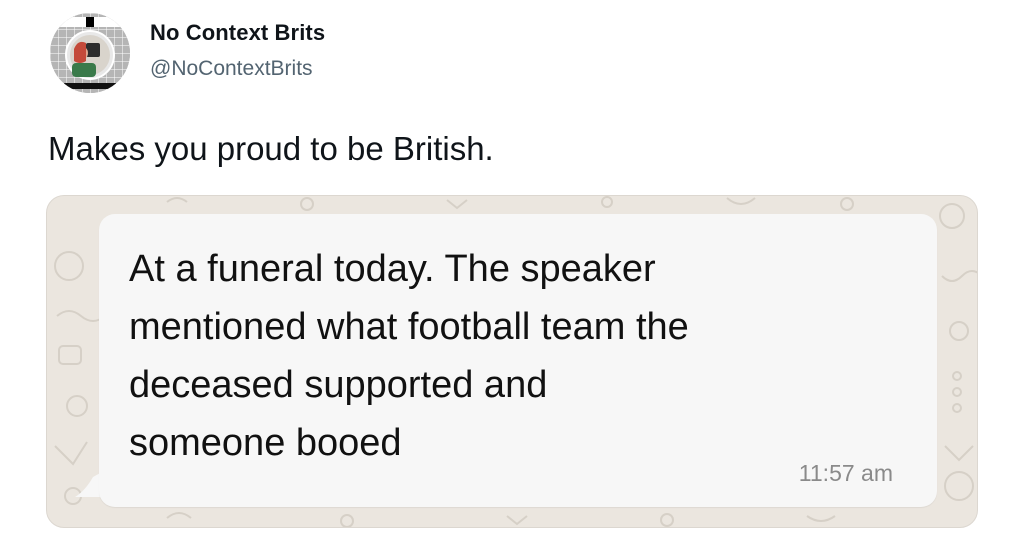 The image size is (1024, 536). What do you see at coordinates (231, 69) in the screenshot?
I see `author-handle: @NoContextBrits` at bounding box center [231, 69].